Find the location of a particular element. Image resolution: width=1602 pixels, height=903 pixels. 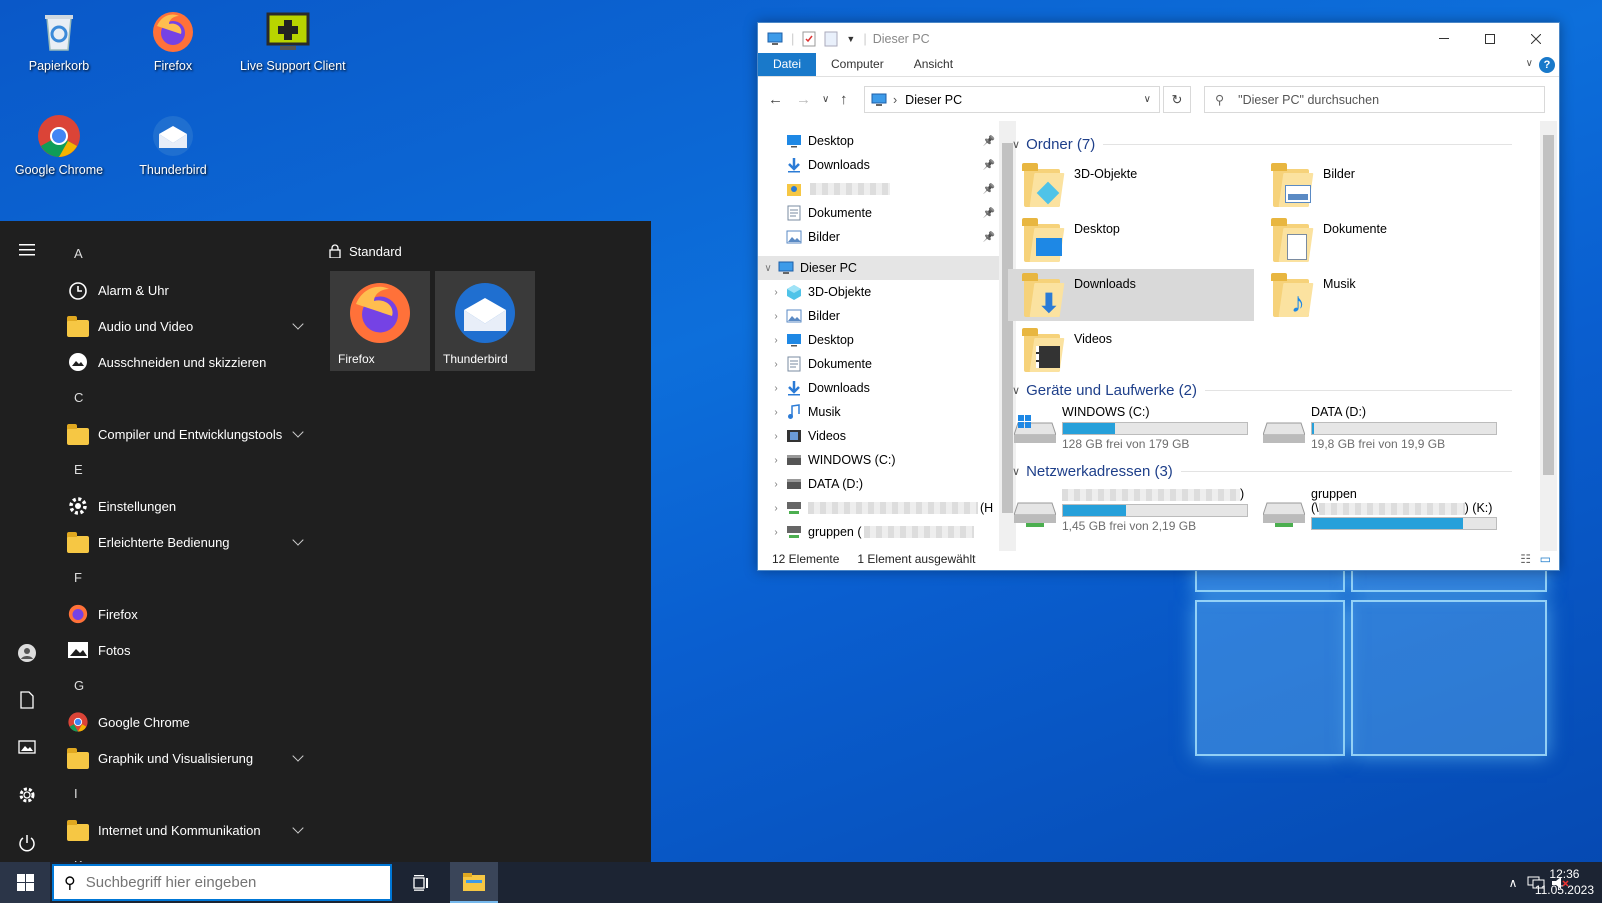

clock: 12:36 11.05.2023 is located at coordinates (1564, 882).